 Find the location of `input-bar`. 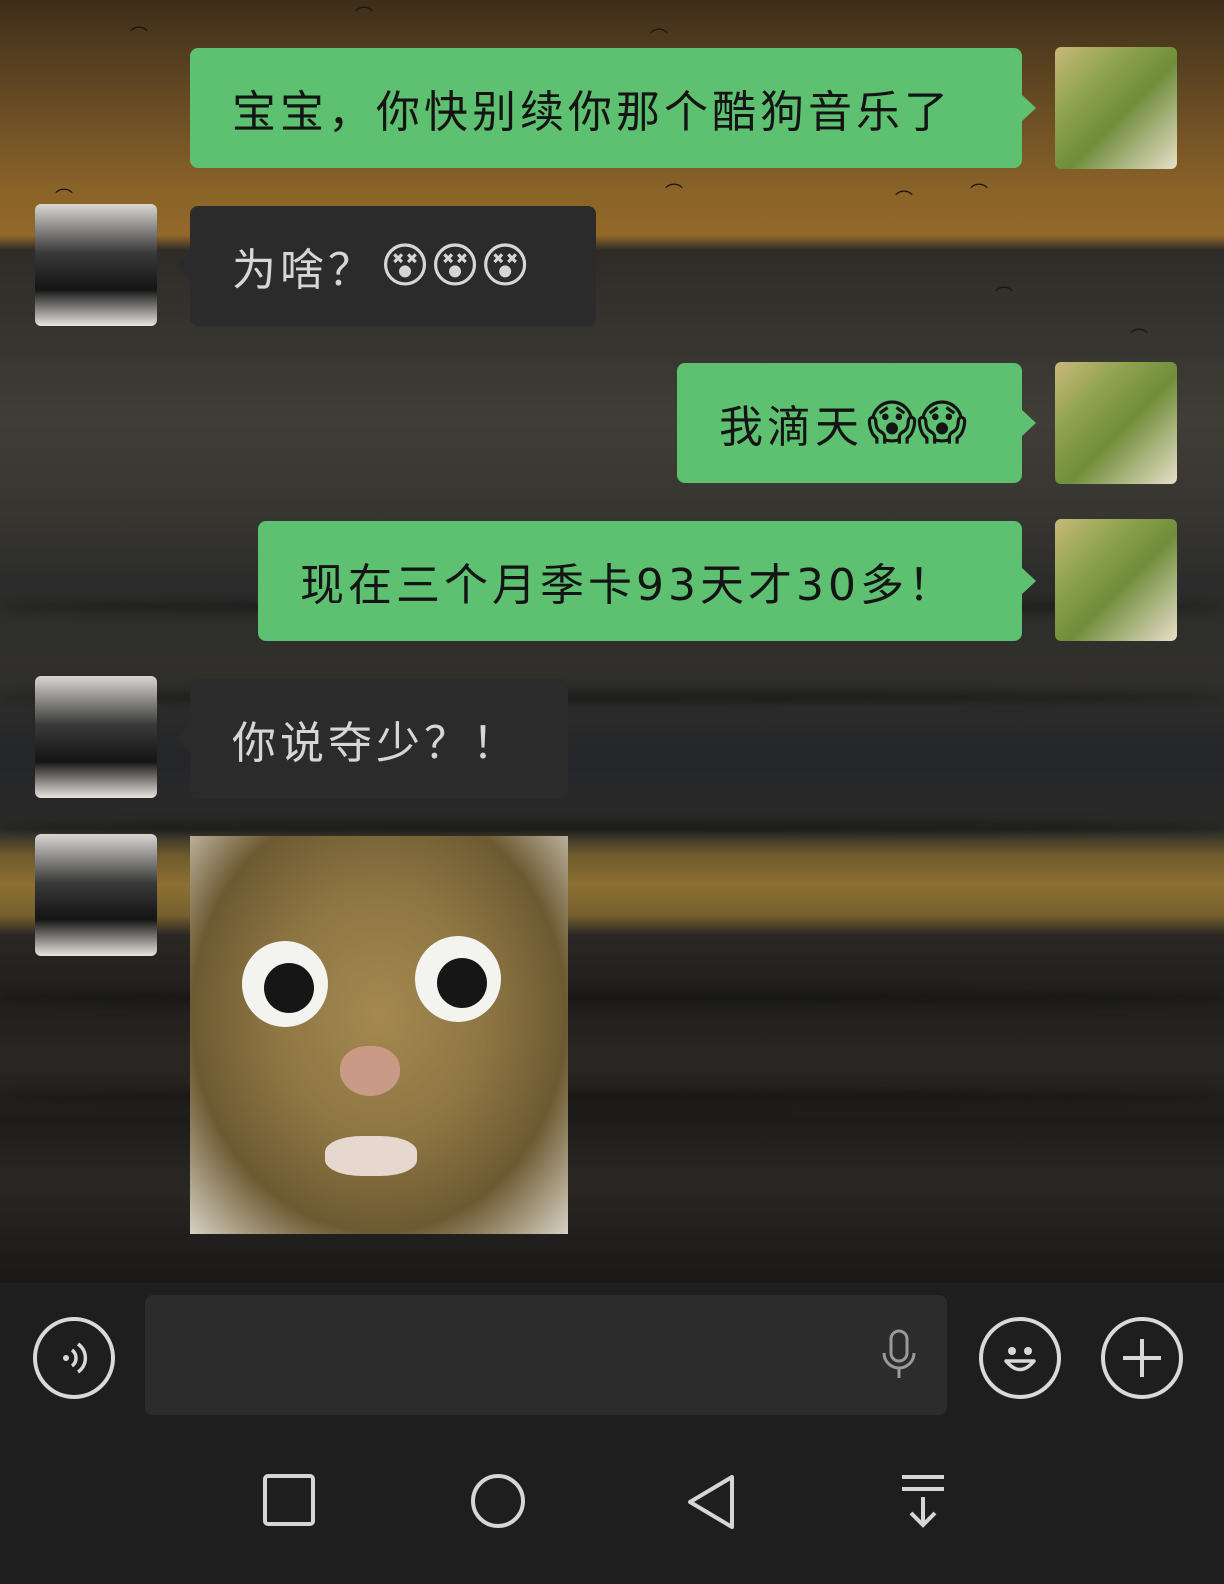

input-bar is located at coordinates (612, 1358).